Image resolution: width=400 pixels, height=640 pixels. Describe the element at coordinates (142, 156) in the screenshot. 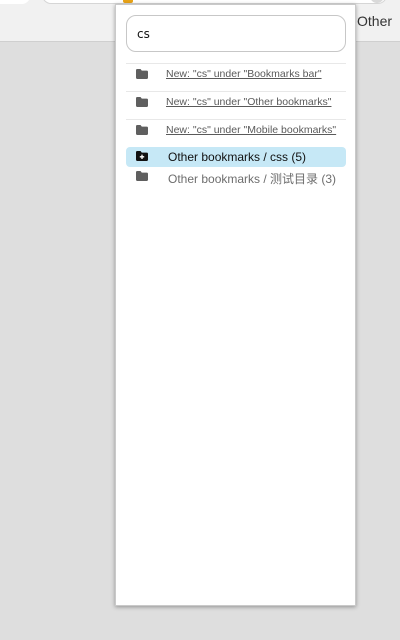

I see `folder-add-icon` at that location.